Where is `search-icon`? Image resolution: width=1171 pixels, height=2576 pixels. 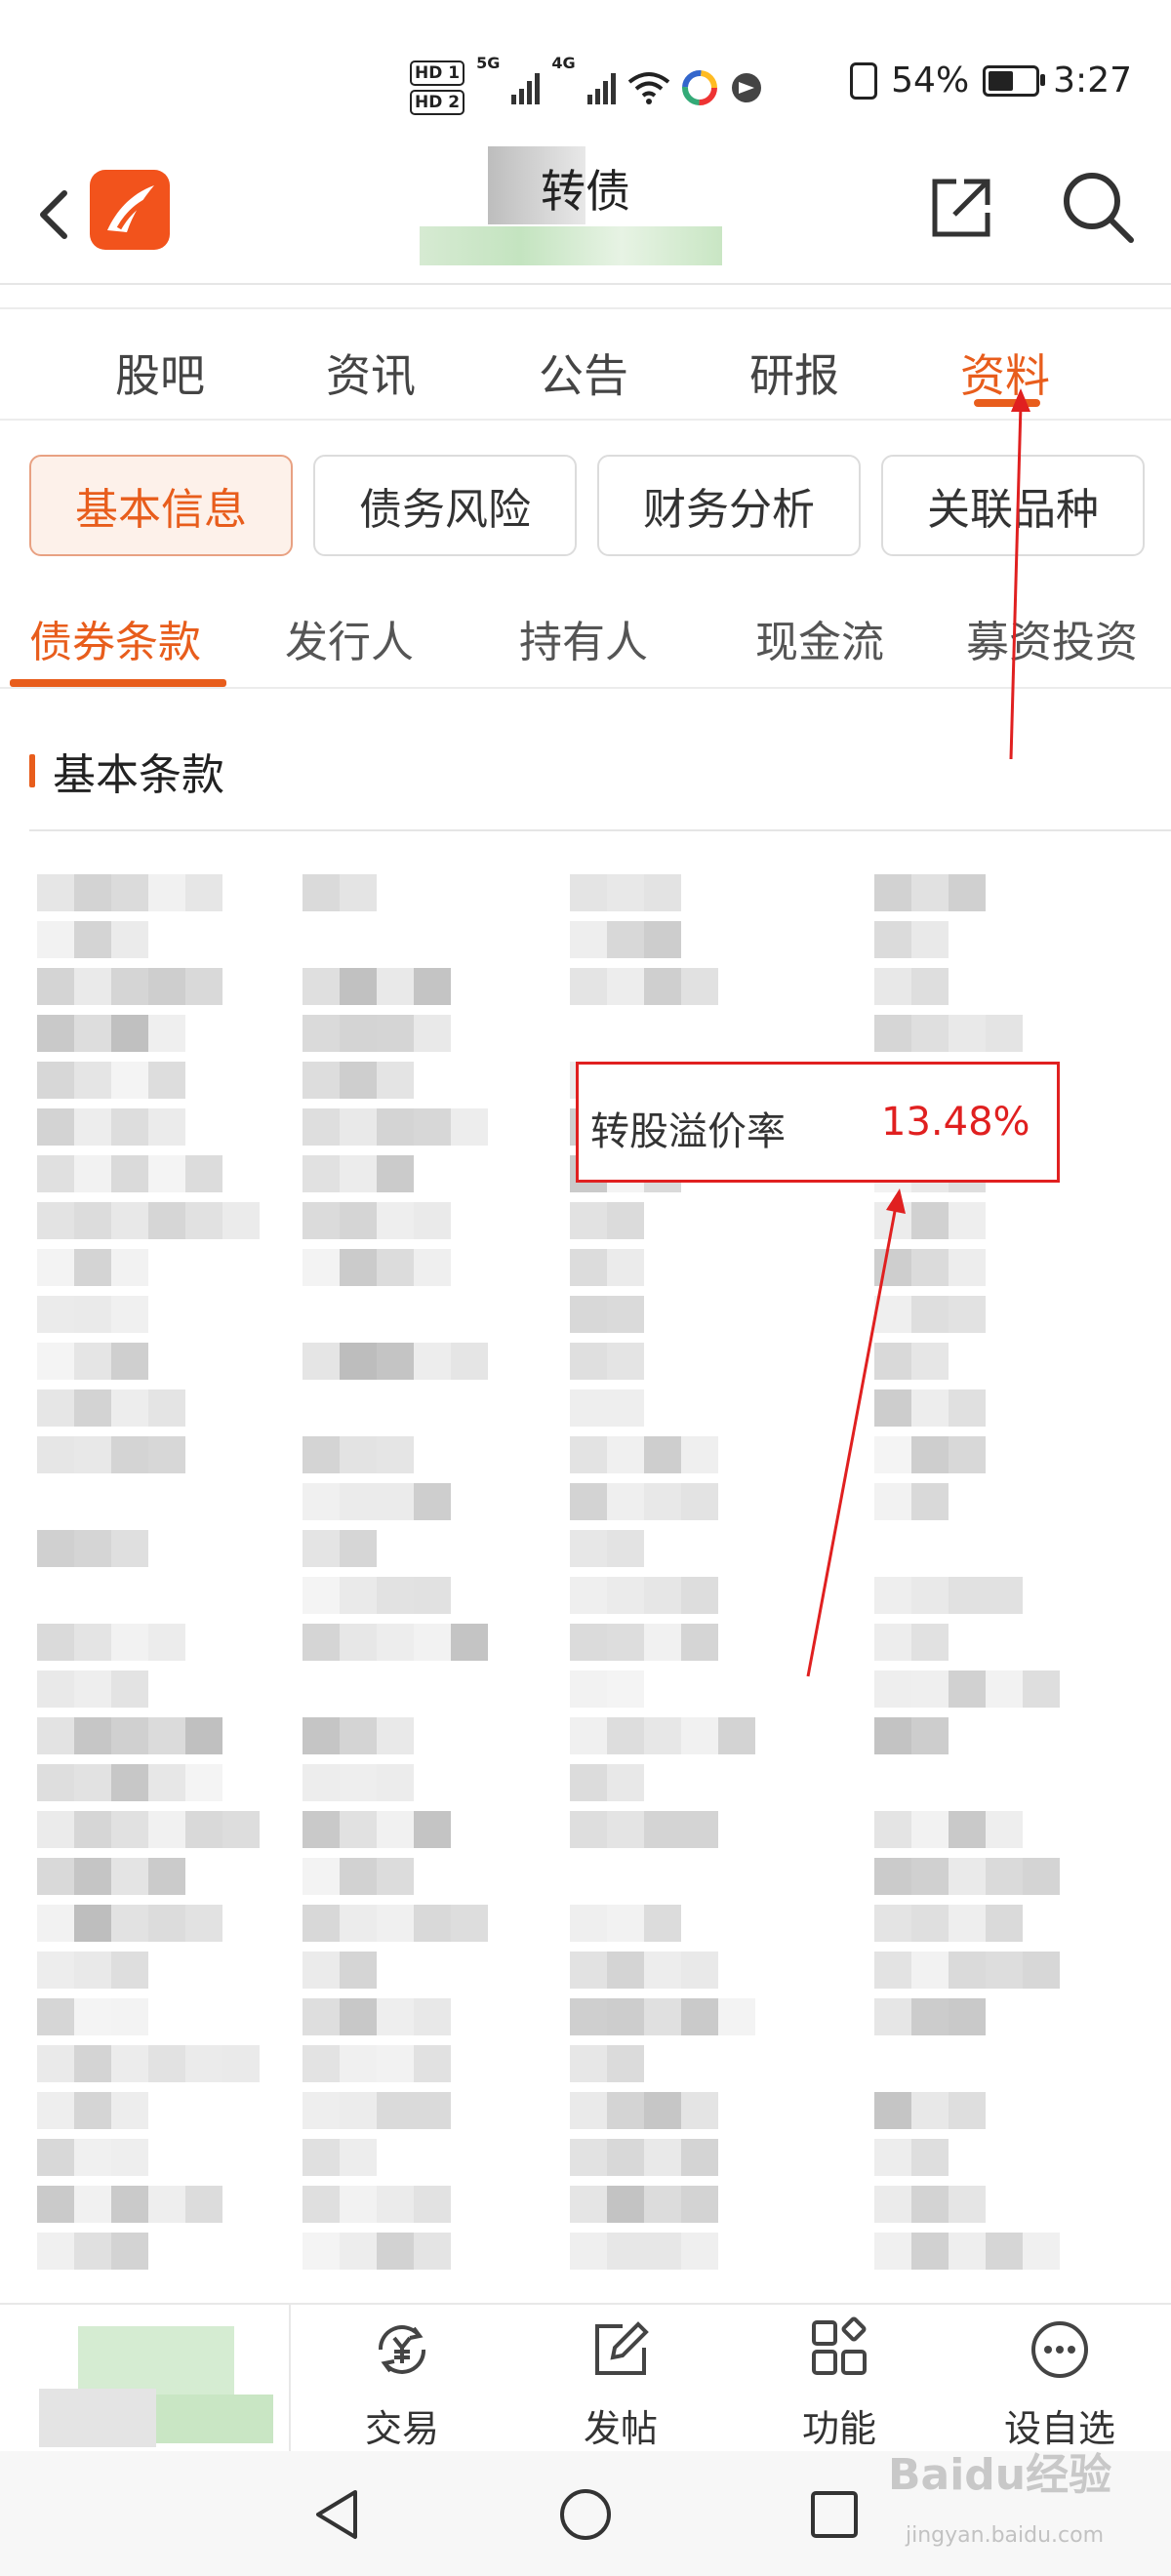
search-icon is located at coordinates (1098, 207).